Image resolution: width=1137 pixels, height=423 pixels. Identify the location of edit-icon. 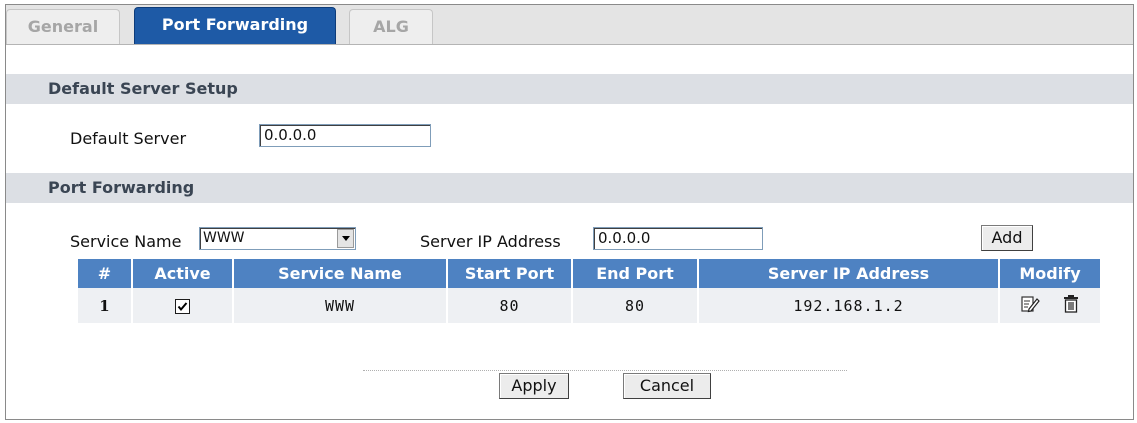
(1030, 306).